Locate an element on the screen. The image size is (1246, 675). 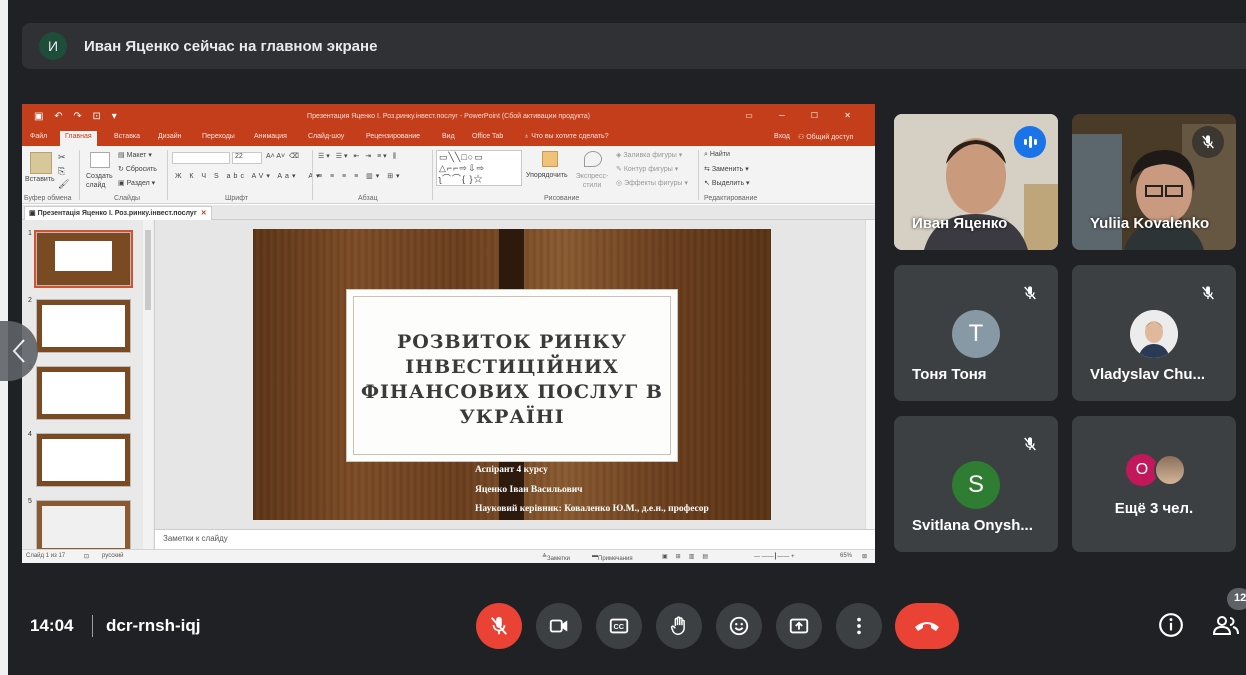
meeting-details-button is located at coordinates (1171, 625).